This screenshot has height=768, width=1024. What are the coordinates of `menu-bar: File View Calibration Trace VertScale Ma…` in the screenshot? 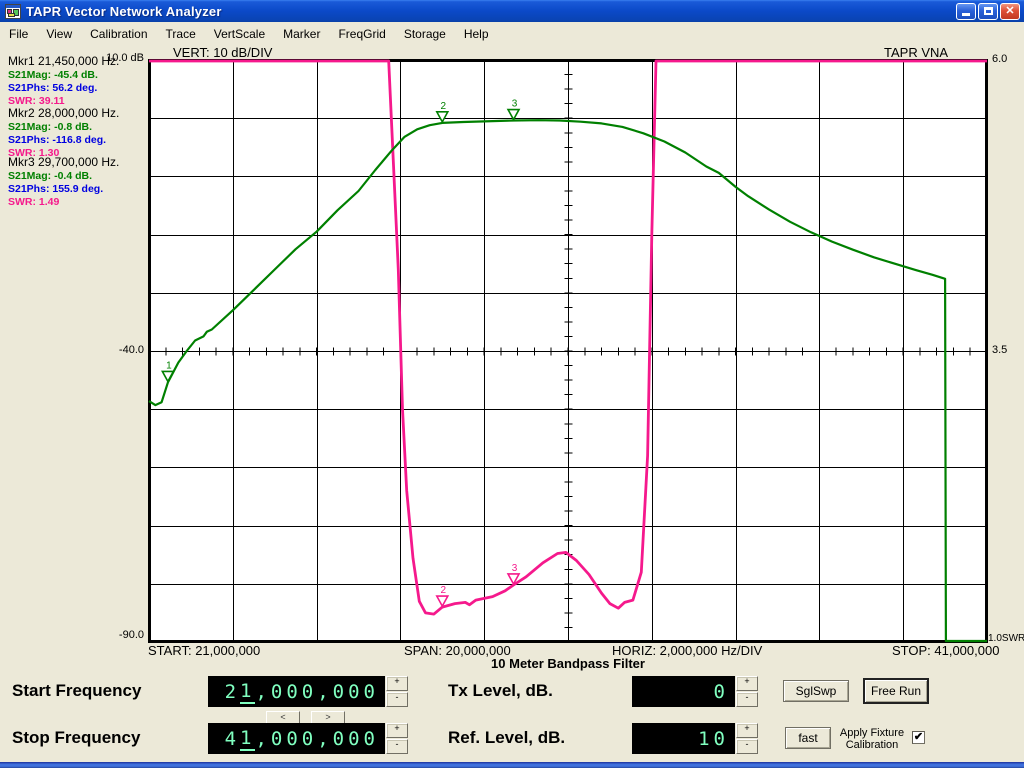 It's located at (512, 33).